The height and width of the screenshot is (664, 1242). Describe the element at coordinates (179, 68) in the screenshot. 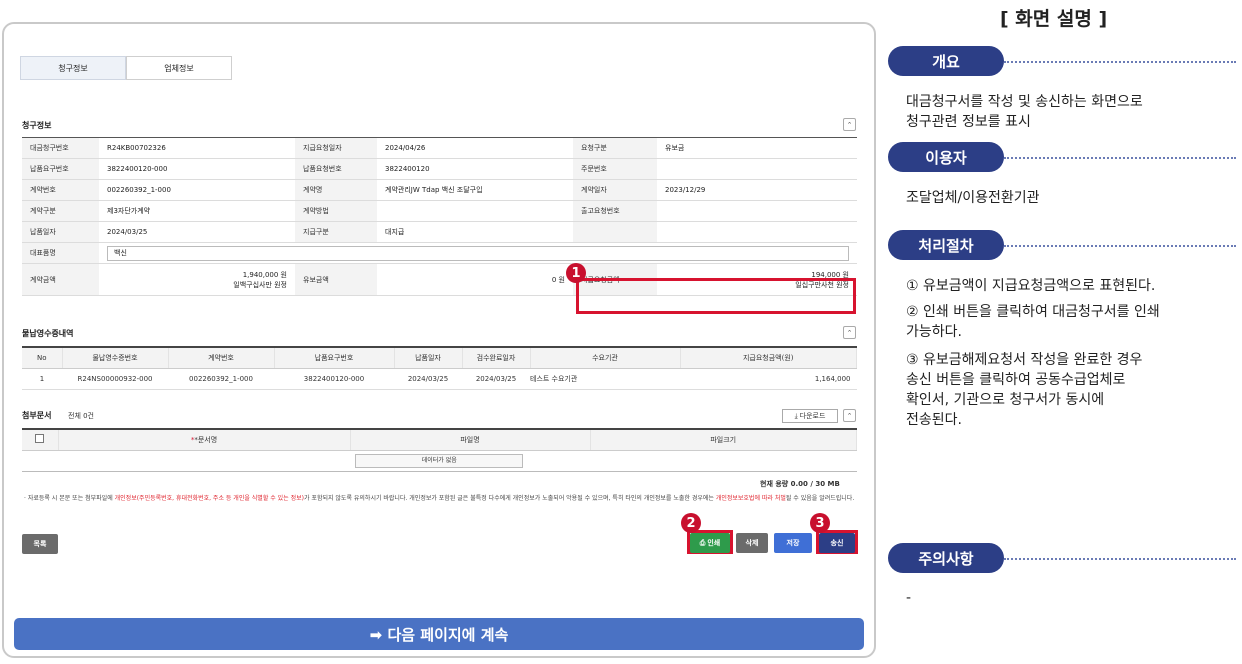

I see `tab-company-info: 업체정보` at that location.